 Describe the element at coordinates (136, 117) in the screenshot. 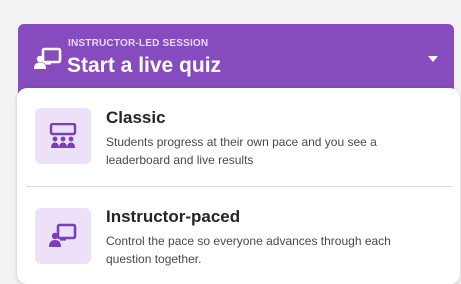

I see `classic-title: Classic` at that location.